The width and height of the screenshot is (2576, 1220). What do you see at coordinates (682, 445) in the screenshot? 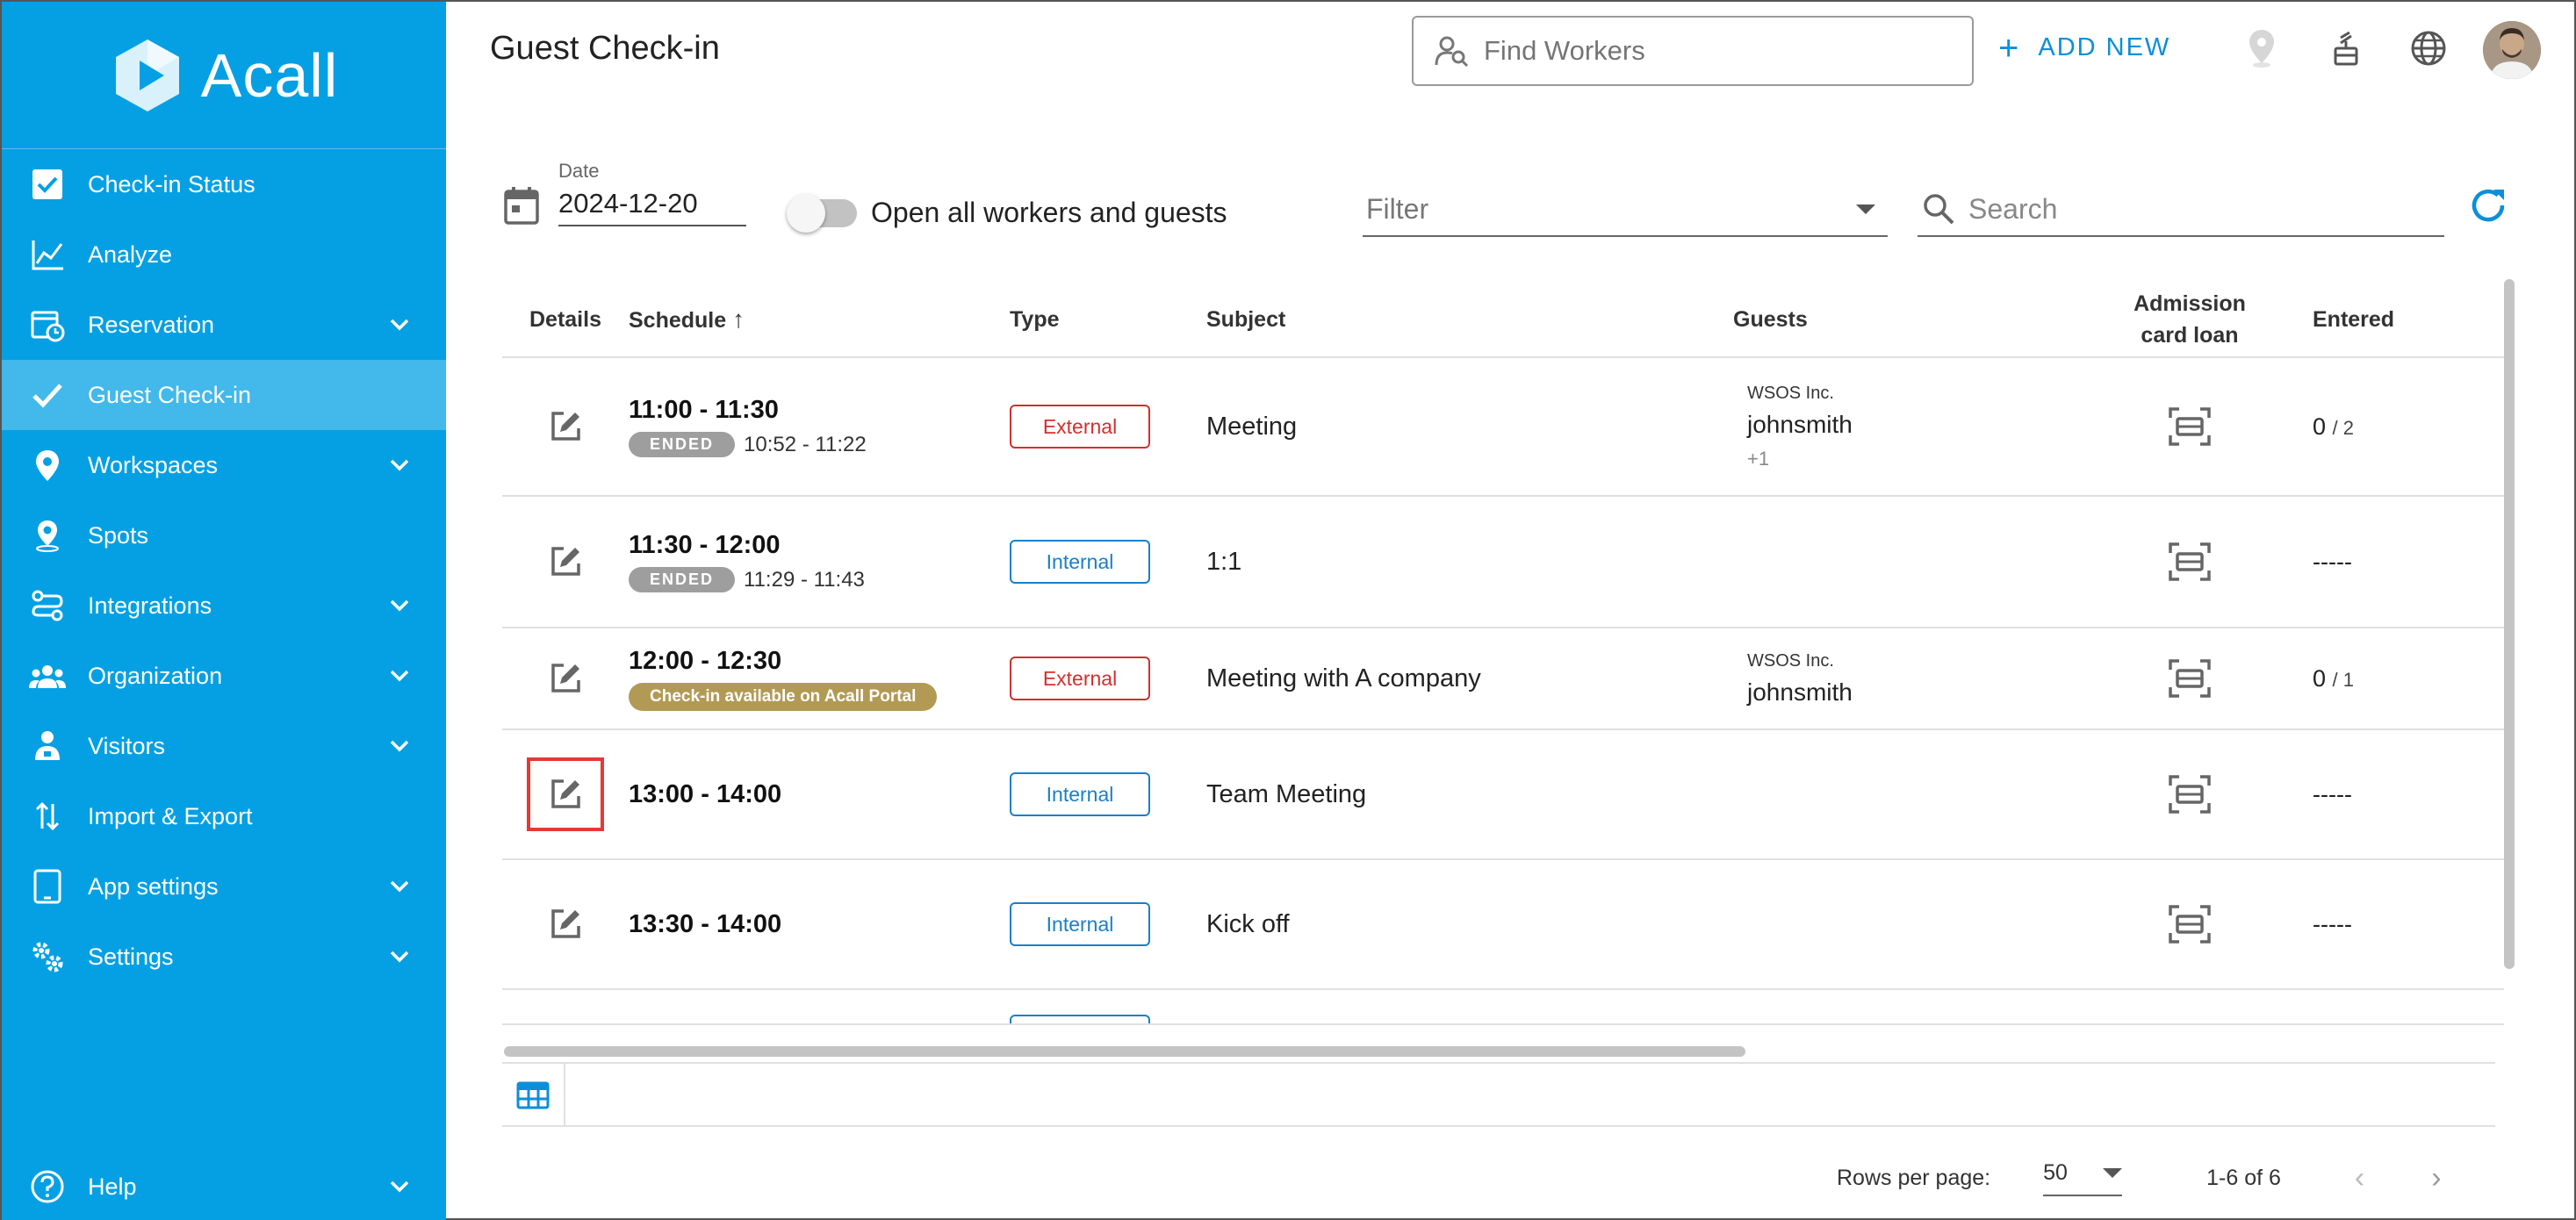
I see `ended-badge: ENDED` at bounding box center [682, 445].